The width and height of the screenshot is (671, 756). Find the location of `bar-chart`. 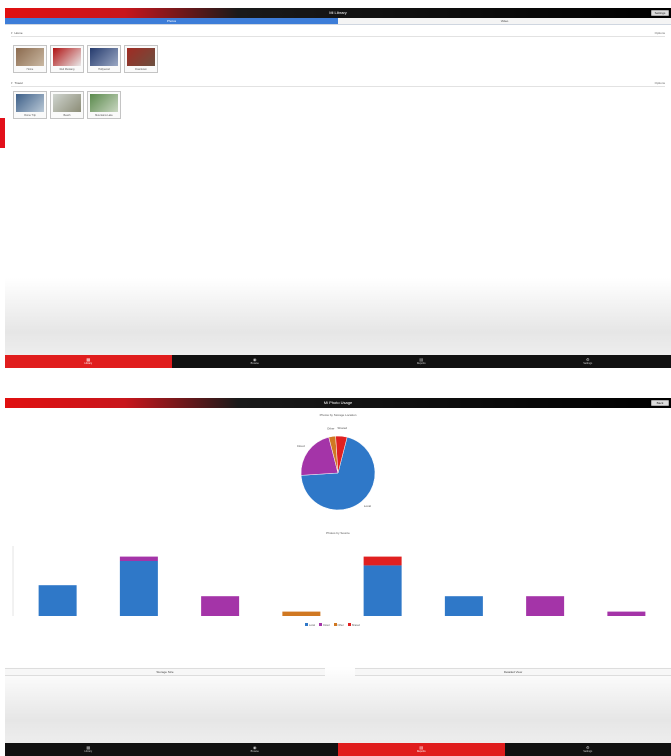

bar-chart is located at coordinates (329, 581).